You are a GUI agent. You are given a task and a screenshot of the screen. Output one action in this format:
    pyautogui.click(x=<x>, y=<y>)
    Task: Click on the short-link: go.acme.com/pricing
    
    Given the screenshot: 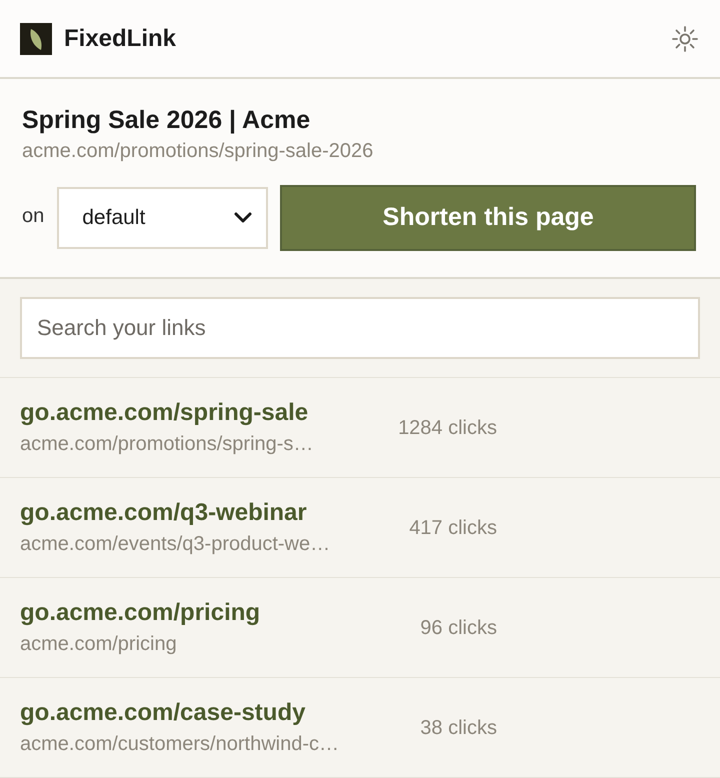 What is the action you would take?
    pyautogui.click(x=200, y=612)
    